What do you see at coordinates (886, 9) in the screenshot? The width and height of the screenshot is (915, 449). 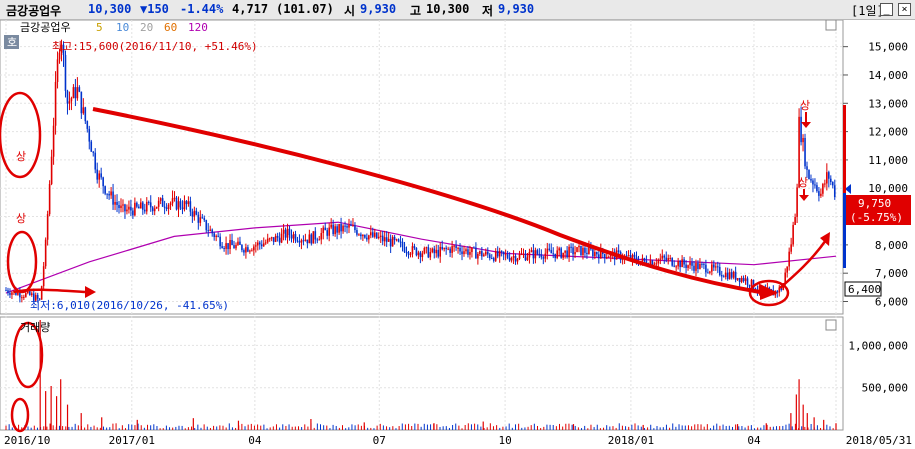 I see `minimize-icon: _` at bounding box center [886, 9].